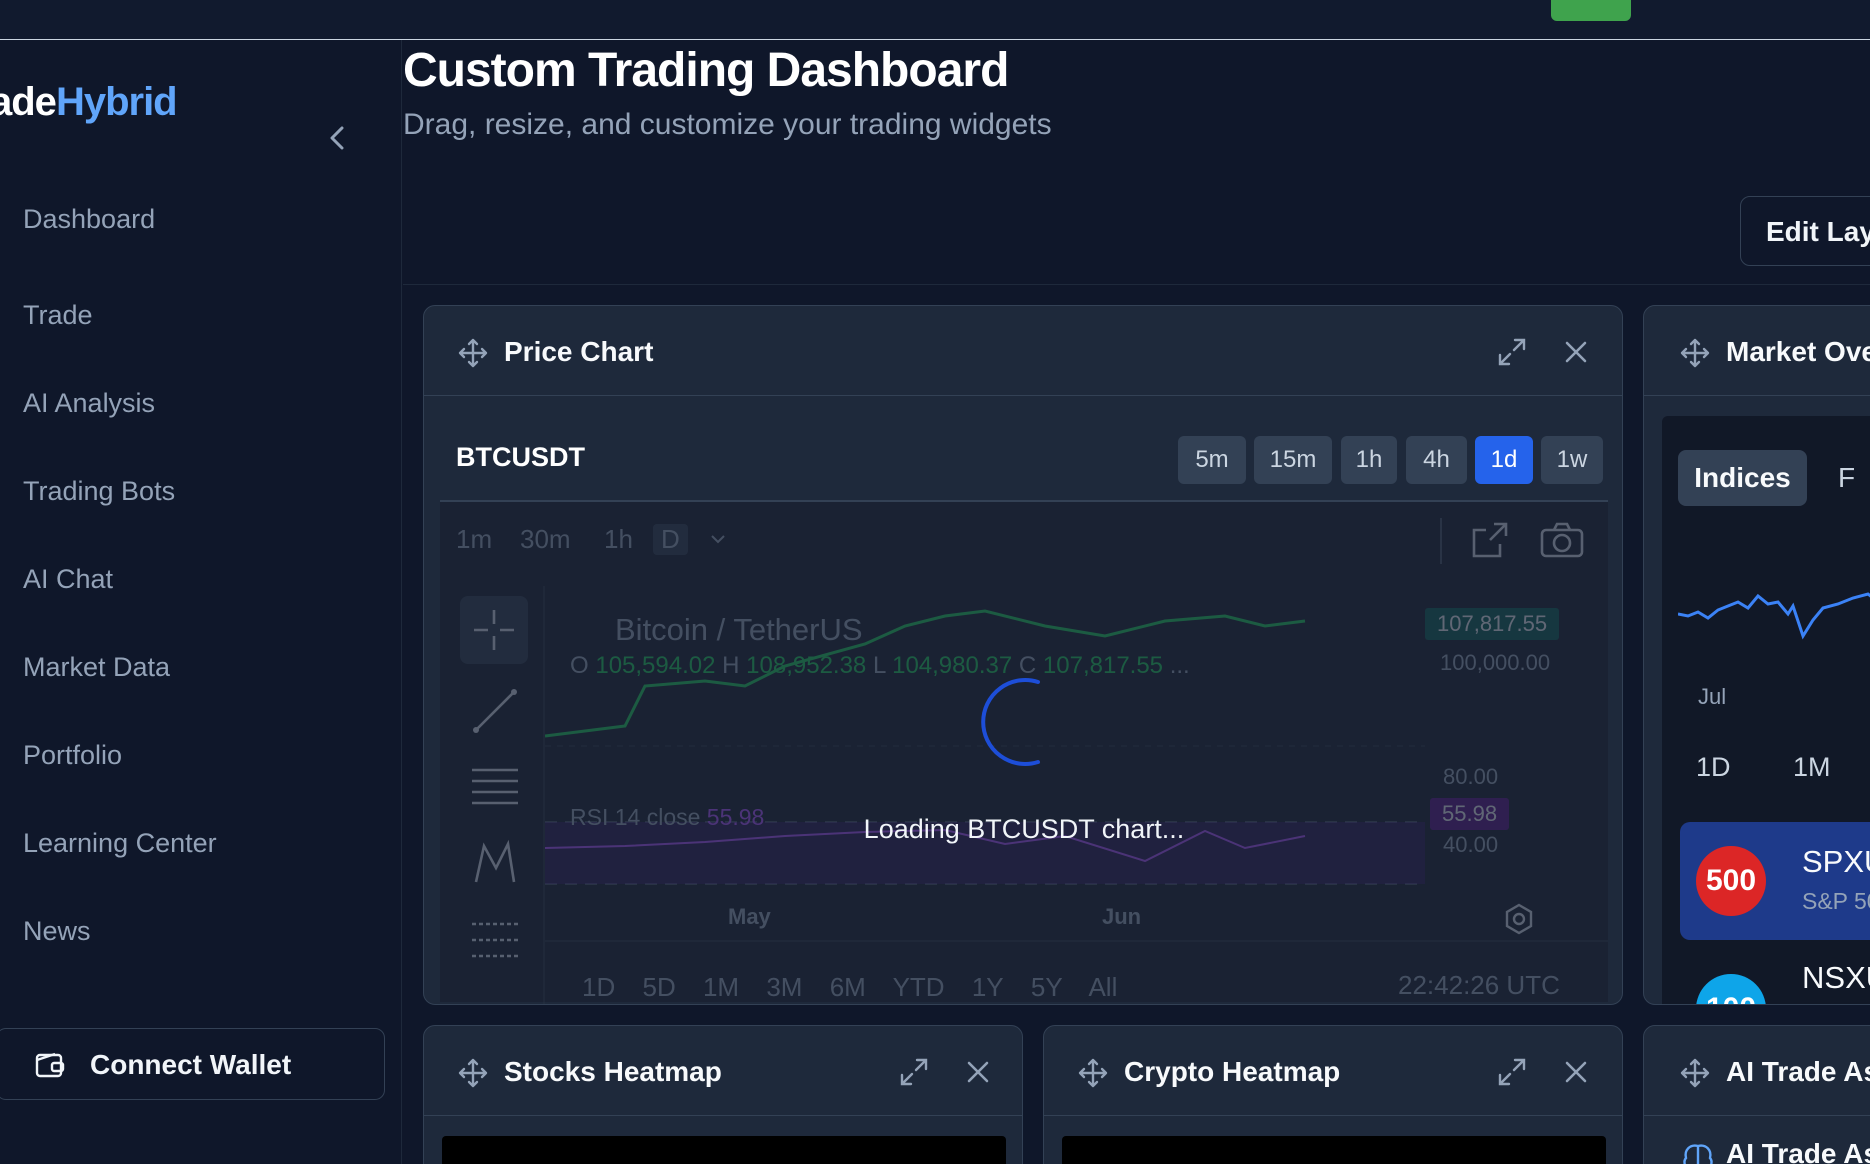  Describe the element at coordinates (935, 20) in the screenshot. I see `top-bar` at that location.